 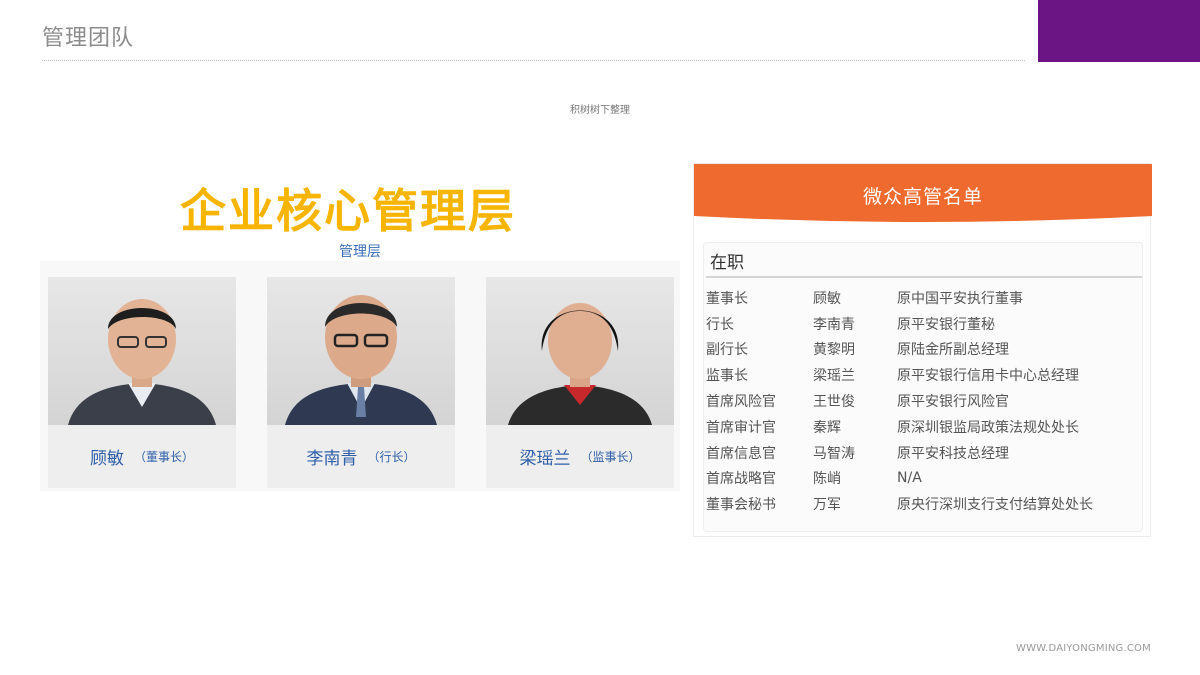 I want to click on panel-title: 微众高管名单, so click(x=922, y=197).